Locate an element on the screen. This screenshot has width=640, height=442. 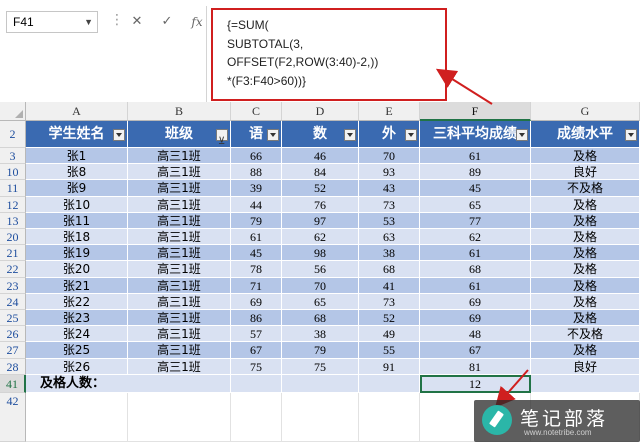
table-cell: 77 is located at coordinates (475, 220).